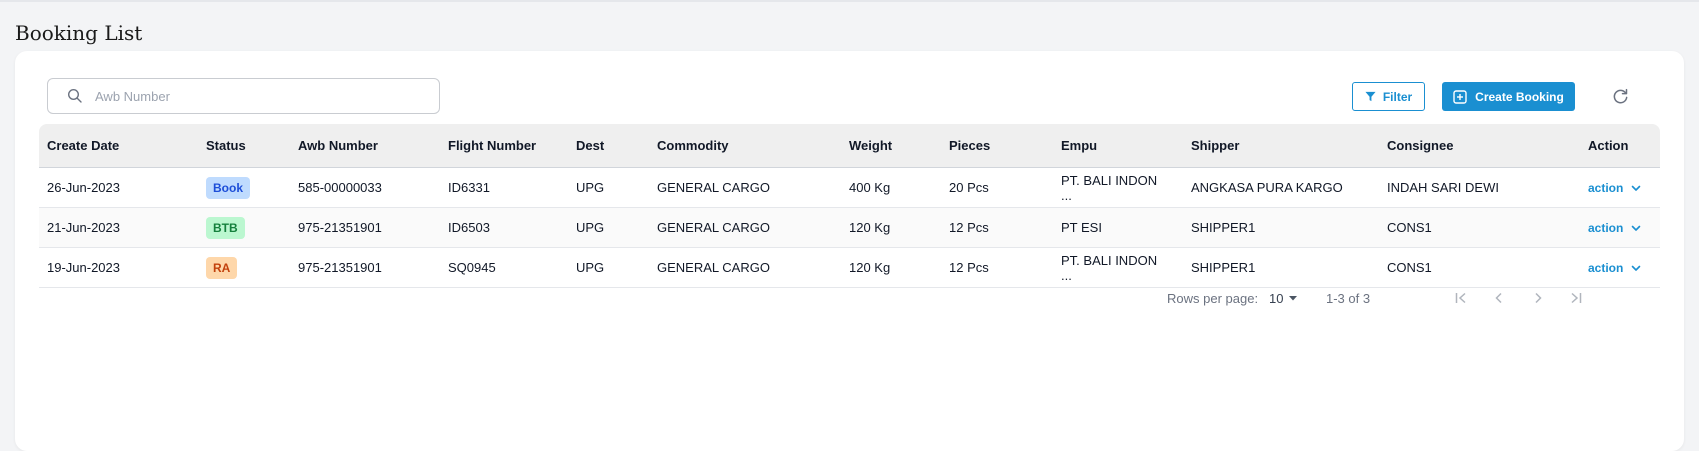  I want to click on filter-label: Filter, so click(1397, 96).